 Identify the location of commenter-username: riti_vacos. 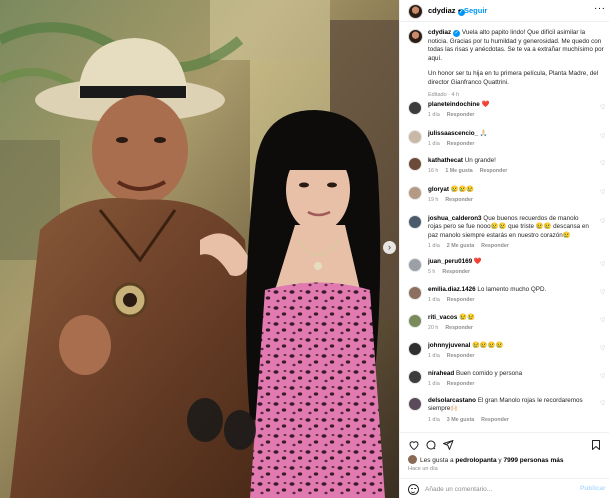
(442, 317).